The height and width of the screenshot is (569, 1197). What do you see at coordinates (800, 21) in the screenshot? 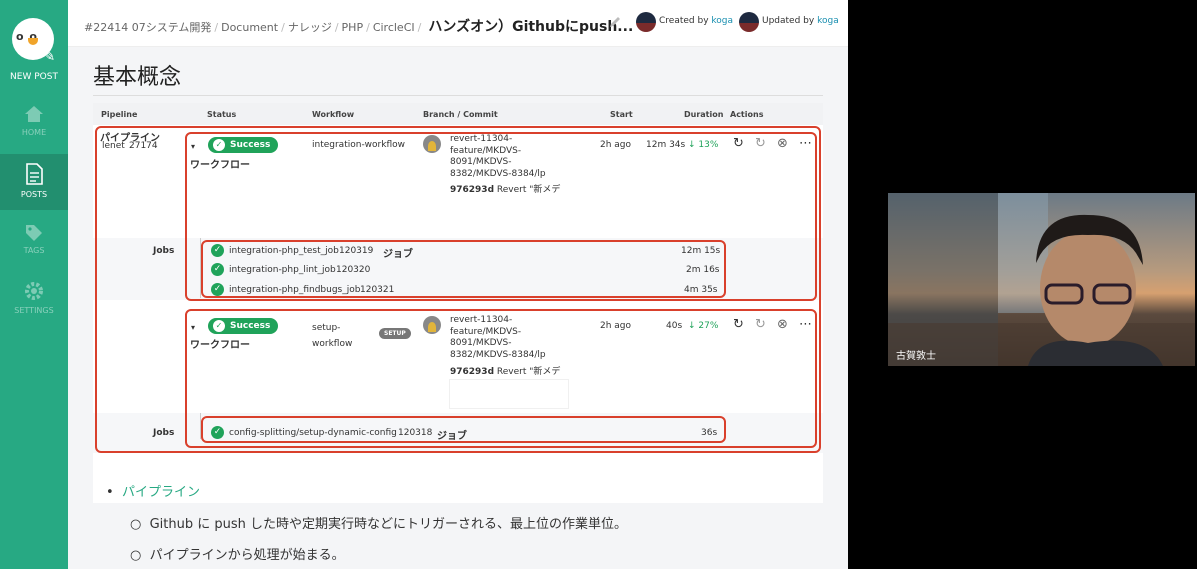
I see `updated-by: Updated by koga` at bounding box center [800, 21].